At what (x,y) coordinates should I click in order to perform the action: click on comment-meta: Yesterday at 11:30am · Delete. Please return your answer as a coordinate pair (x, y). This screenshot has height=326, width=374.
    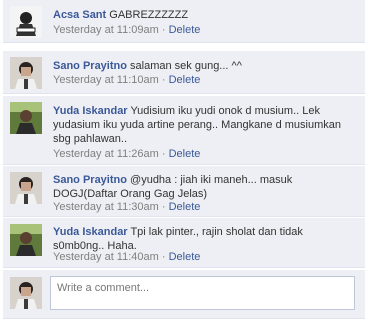
    Looking at the image, I should click on (126, 207).